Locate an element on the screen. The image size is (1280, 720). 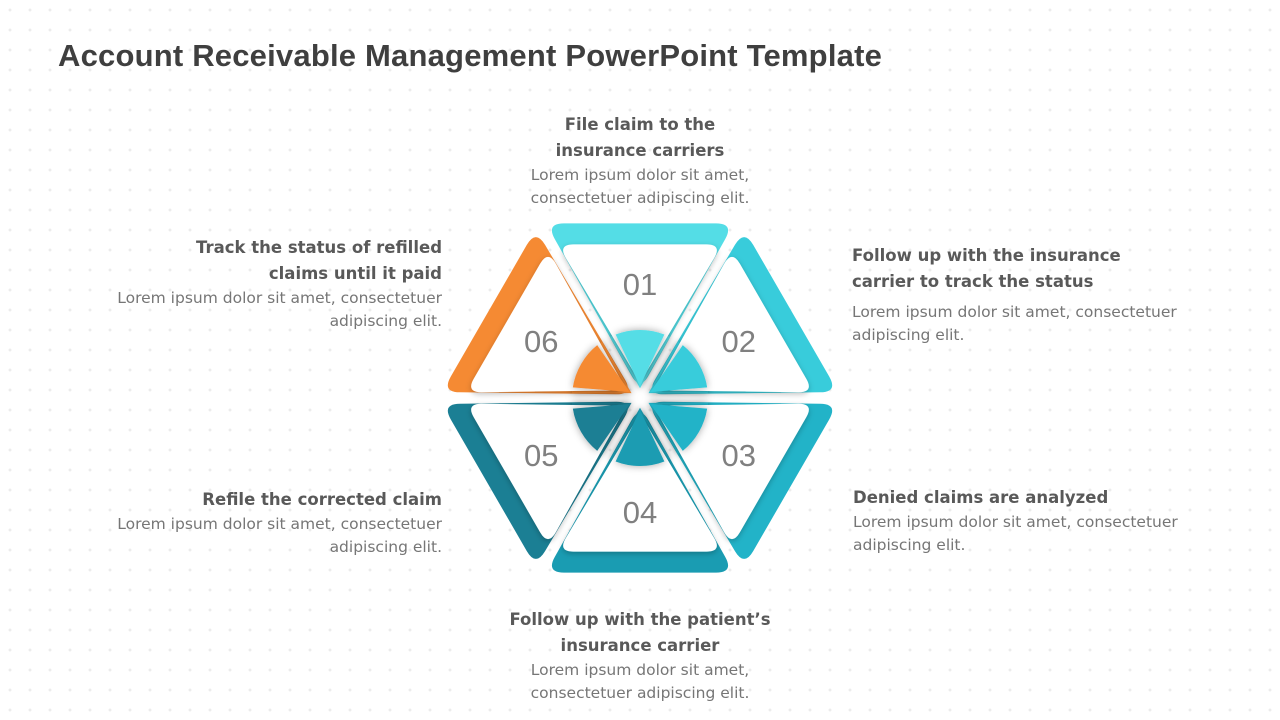
step-03-heading: Denied claims are analyzed is located at coordinates (981, 497).